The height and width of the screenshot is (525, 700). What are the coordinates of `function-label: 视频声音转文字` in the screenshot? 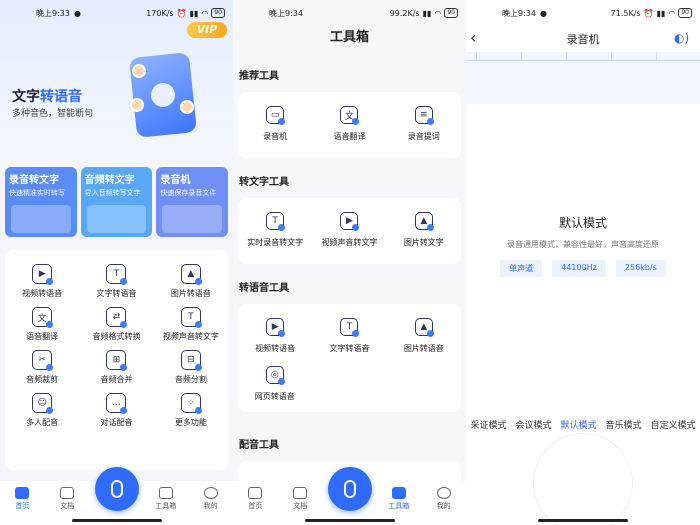 It's located at (190, 336).